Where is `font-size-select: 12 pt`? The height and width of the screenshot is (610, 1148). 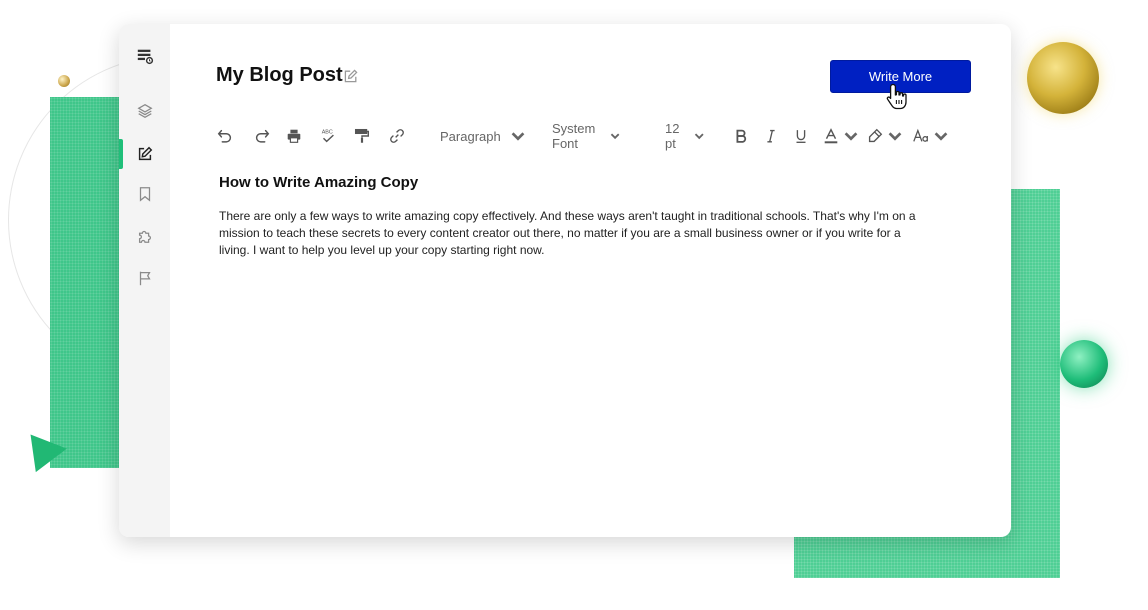
font-size-select: 12 pt is located at coordinates (685, 136).